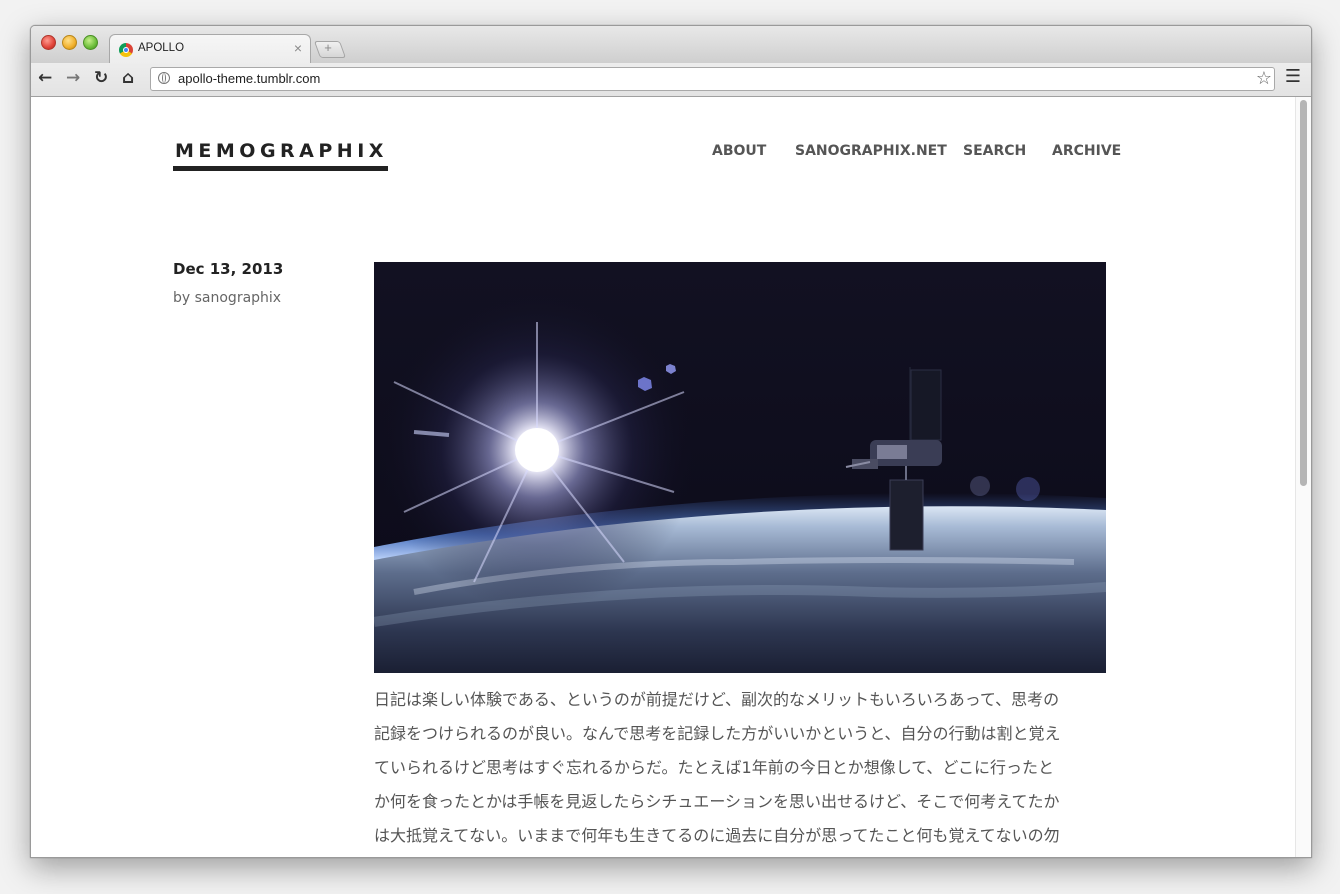 The image size is (1340, 894). I want to click on browser-tab: APOLLO ×, so click(210, 49).